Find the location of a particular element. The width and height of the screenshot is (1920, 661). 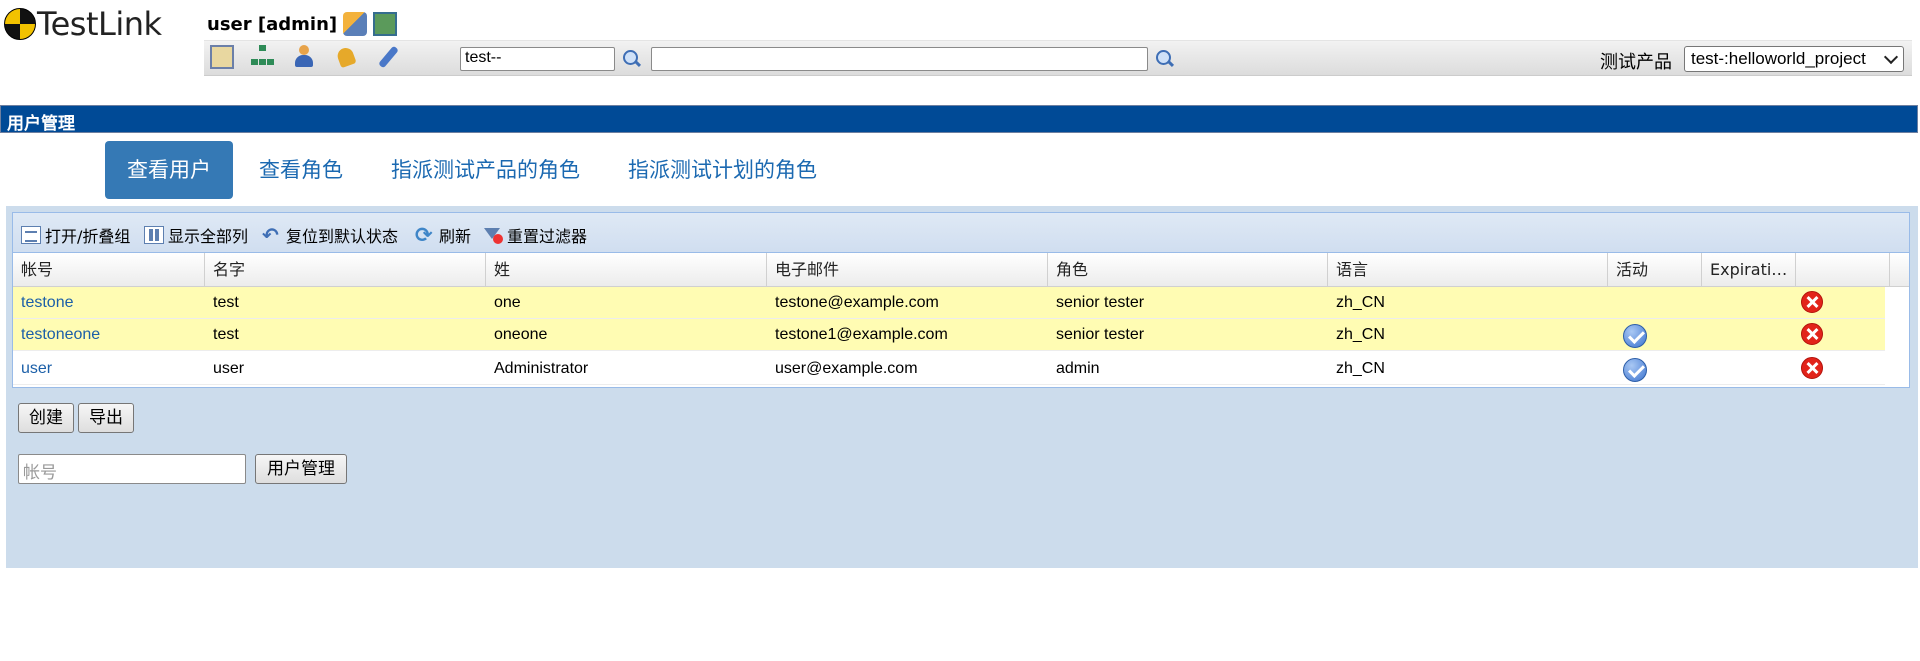

reset-filters-label: 重置过滤器 is located at coordinates (547, 236).